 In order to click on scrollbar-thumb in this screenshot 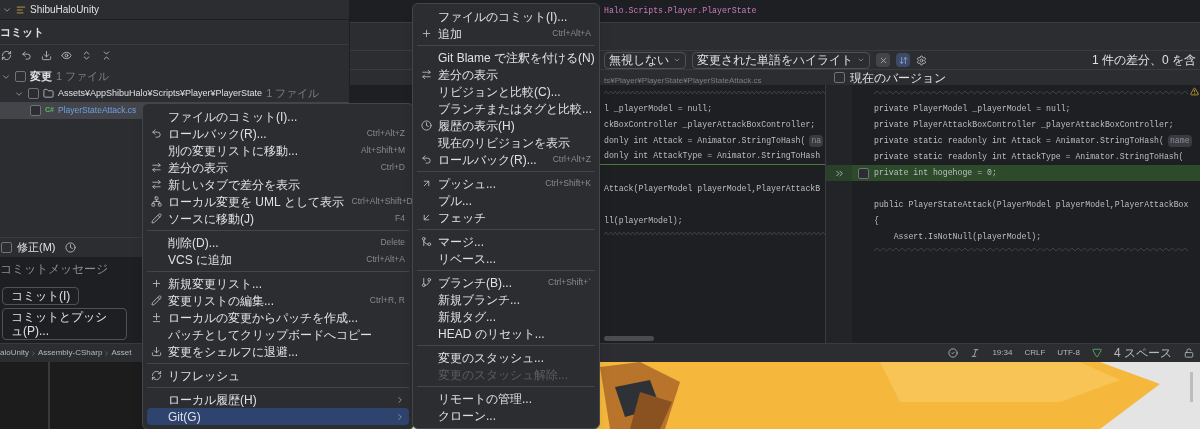, I will do `click(629, 338)`.